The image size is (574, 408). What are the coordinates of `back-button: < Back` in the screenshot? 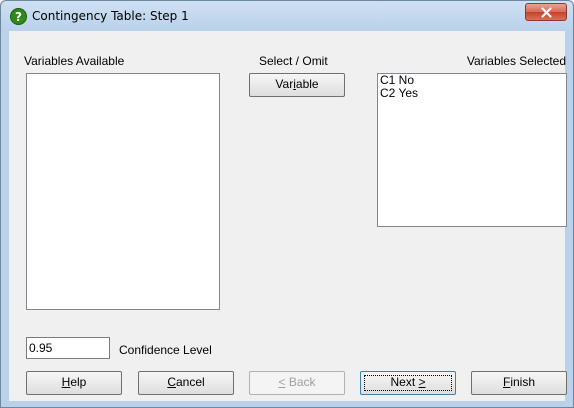 It's located at (297, 383).